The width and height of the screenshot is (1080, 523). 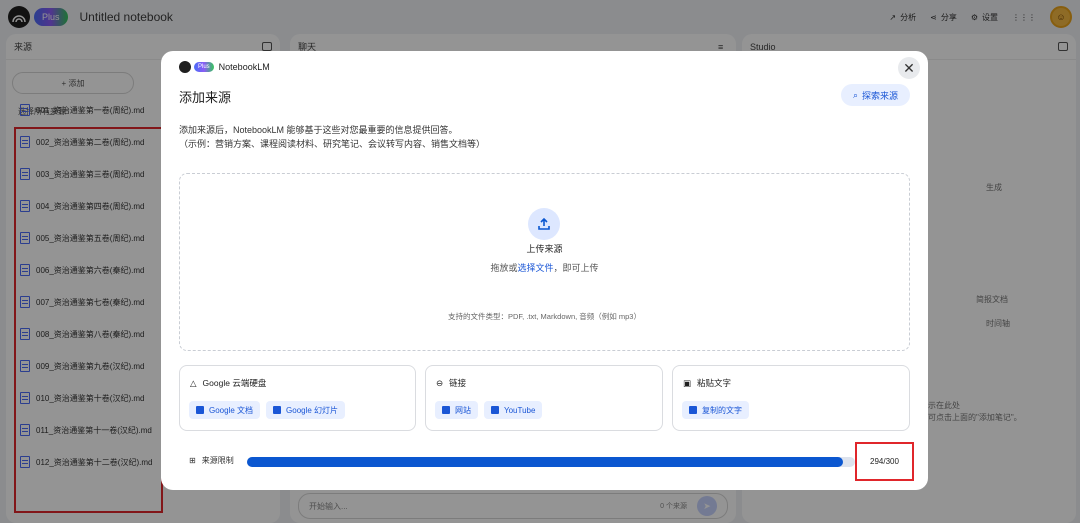 I want to click on source-limit: ⊞ 来源限制, so click(x=211, y=460).